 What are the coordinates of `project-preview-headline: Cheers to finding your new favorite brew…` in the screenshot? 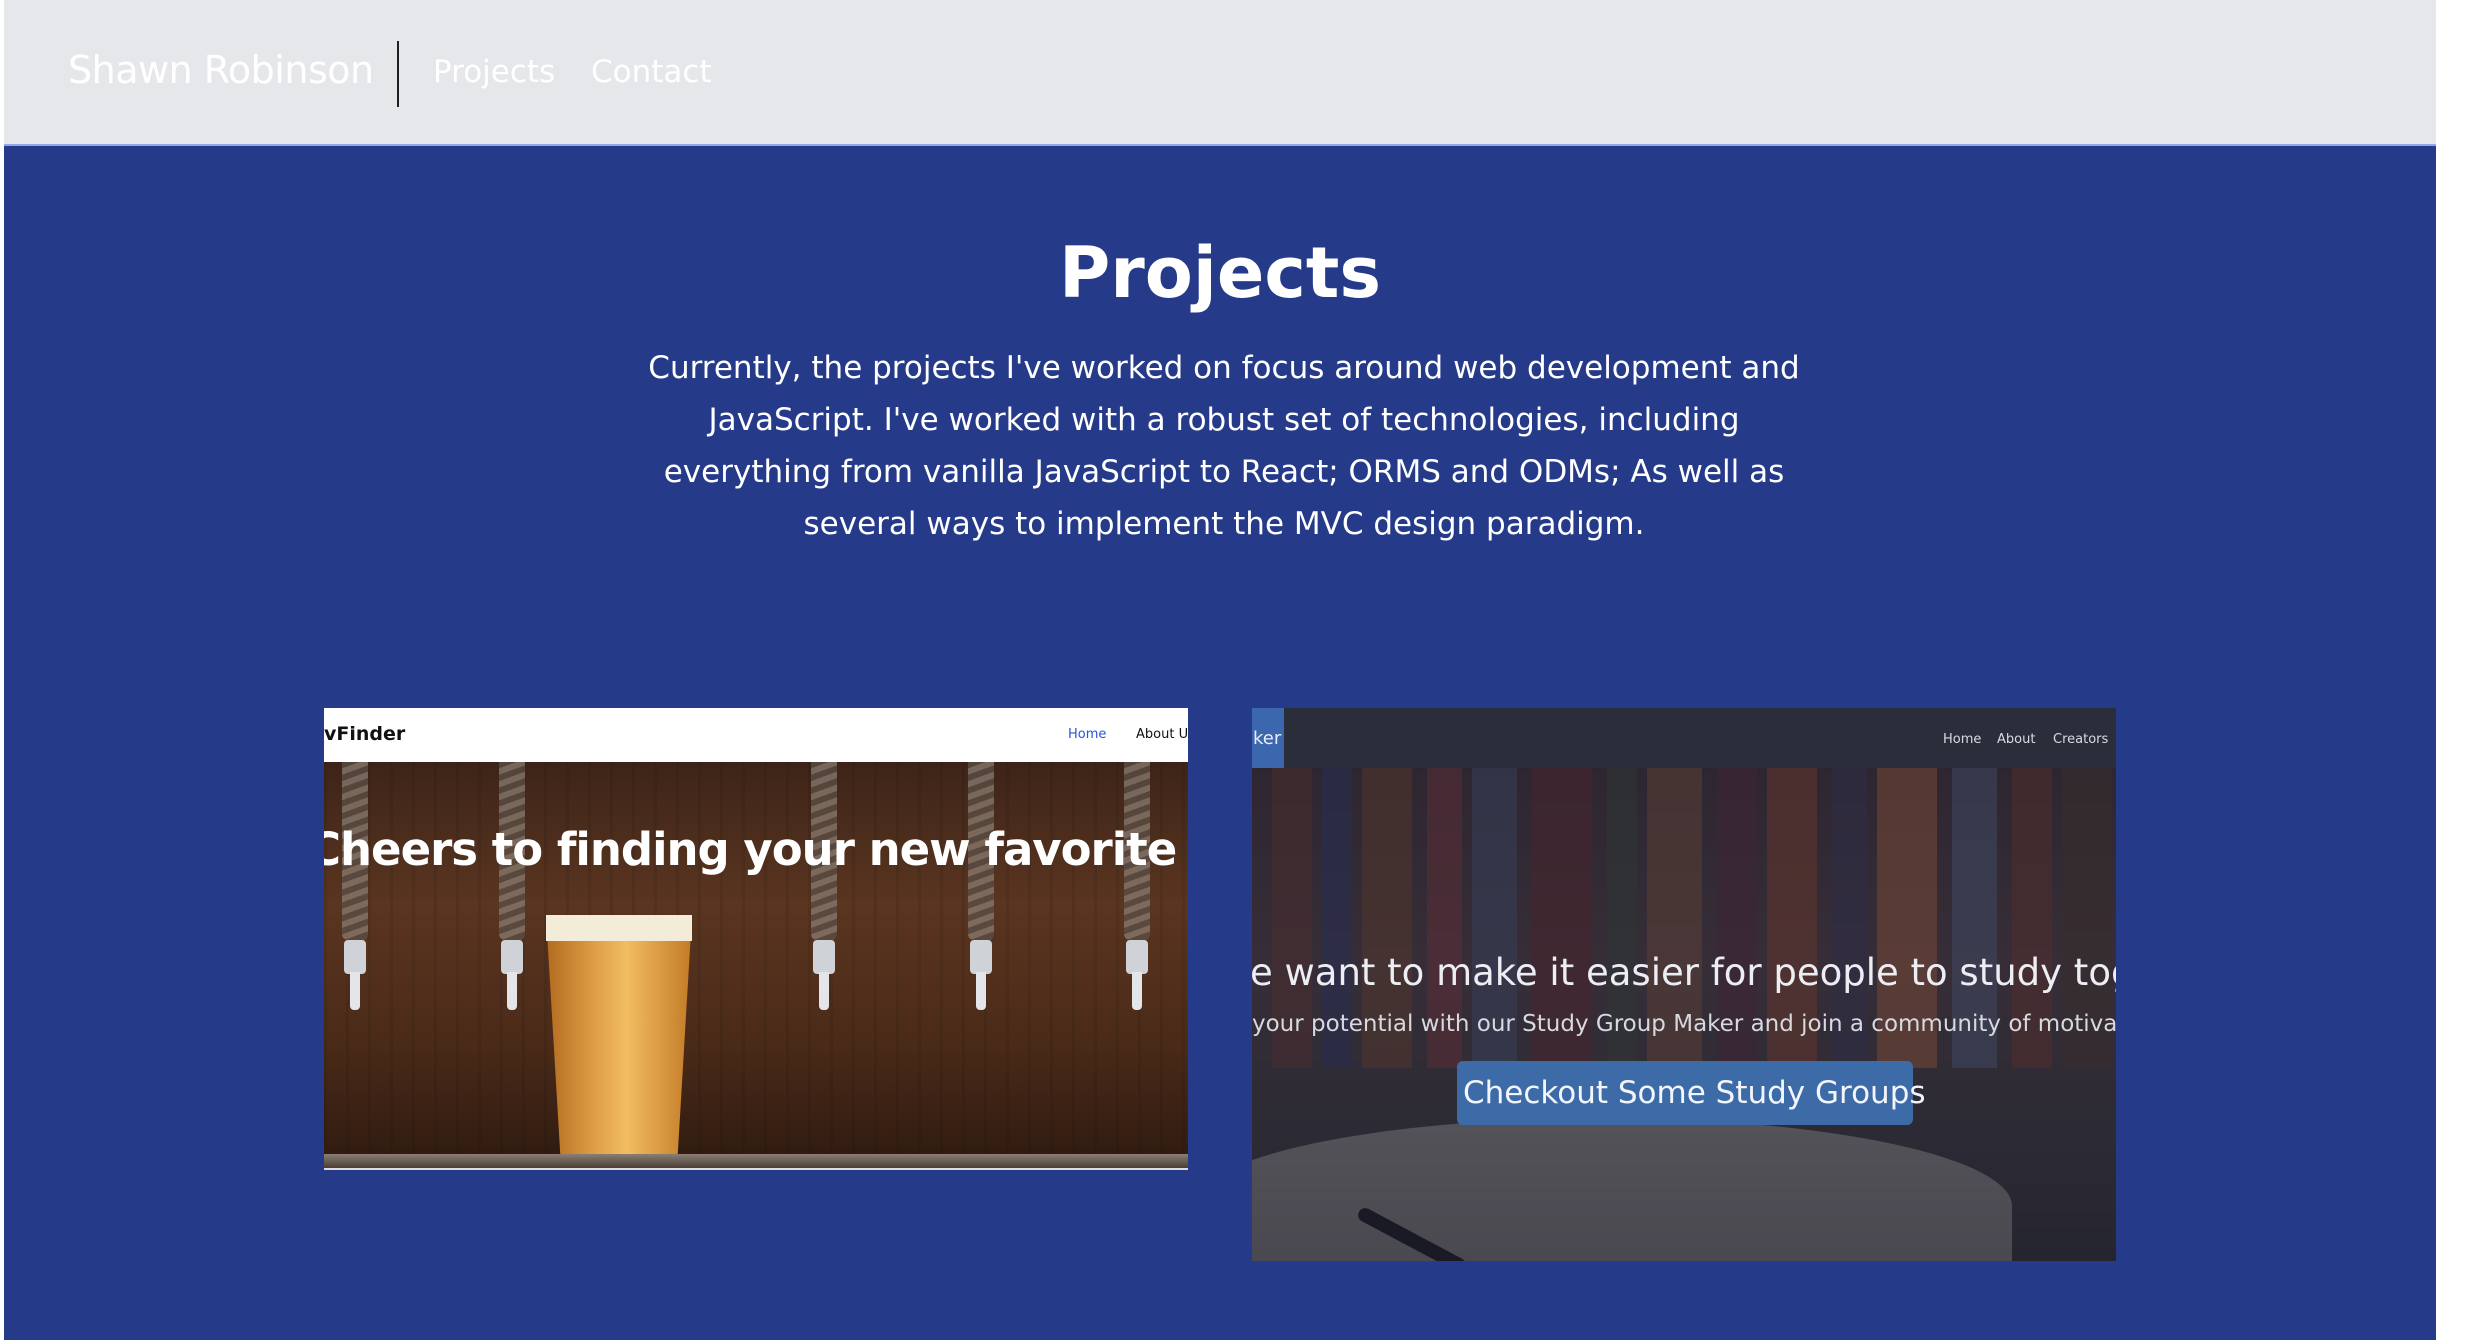 It's located at (756, 849).